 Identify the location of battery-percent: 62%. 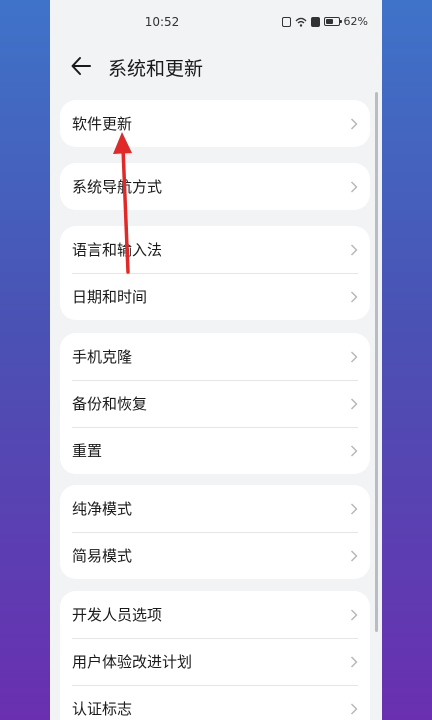
(355, 21).